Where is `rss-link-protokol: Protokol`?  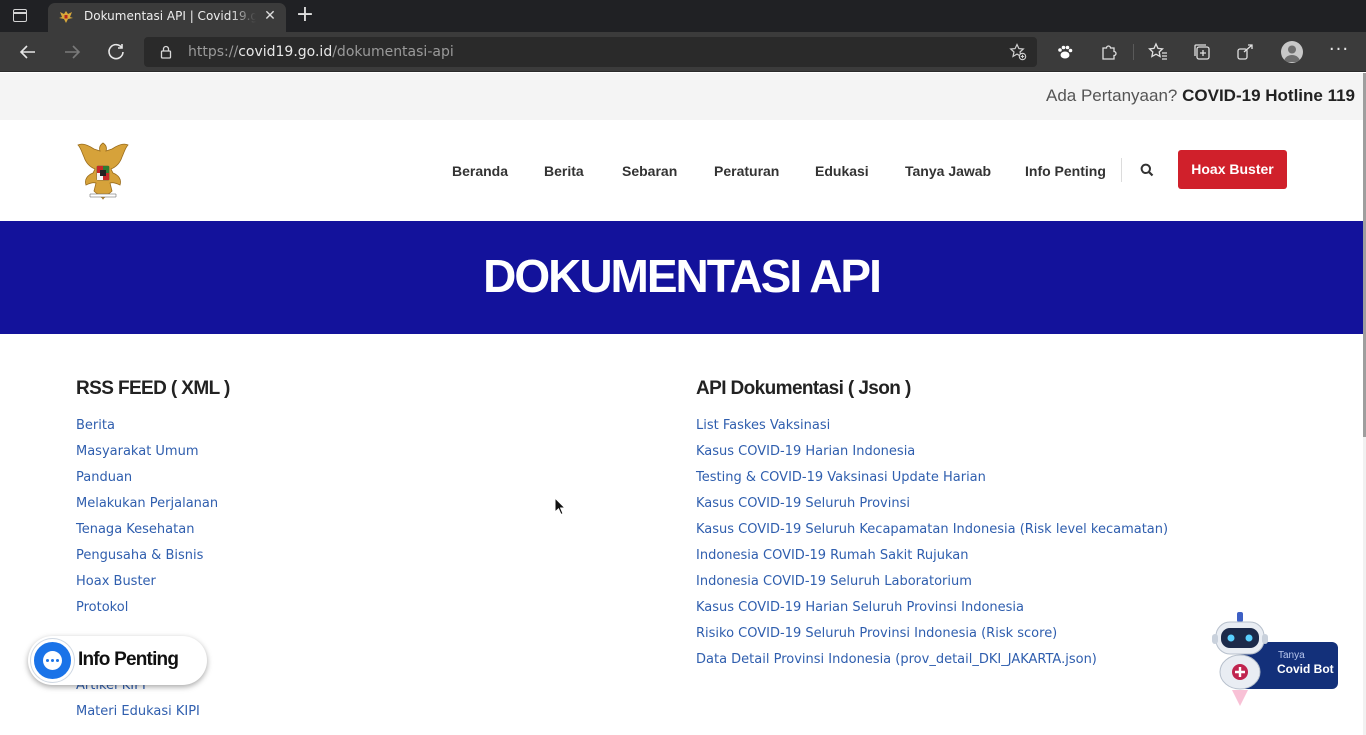
rss-link-protokol: Protokol is located at coordinates (153, 613).